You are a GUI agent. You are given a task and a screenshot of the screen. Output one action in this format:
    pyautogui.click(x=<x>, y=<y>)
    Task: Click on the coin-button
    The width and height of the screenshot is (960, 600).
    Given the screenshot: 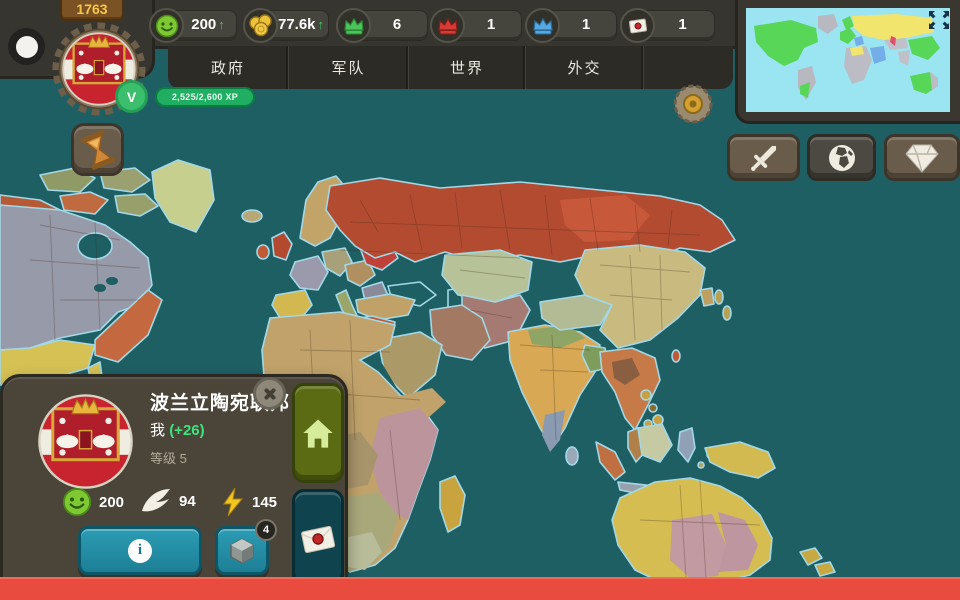 What is the action you would take?
    pyautogui.click(x=693, y=104)
    